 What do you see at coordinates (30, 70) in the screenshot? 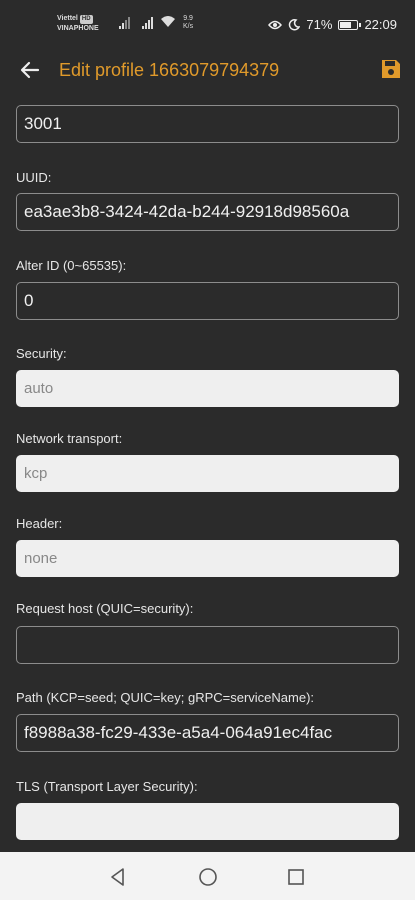
I see `back-arrow-icon` at bounding box center [30, 70].